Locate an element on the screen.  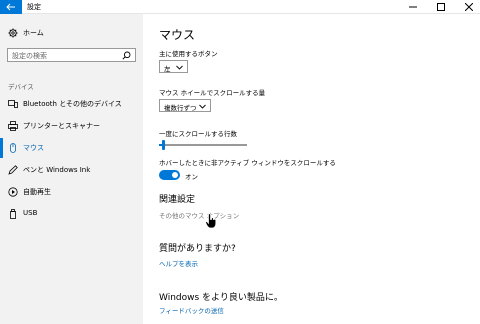
primary-button-dropdown: 左 is located at coordinates (173, 66).